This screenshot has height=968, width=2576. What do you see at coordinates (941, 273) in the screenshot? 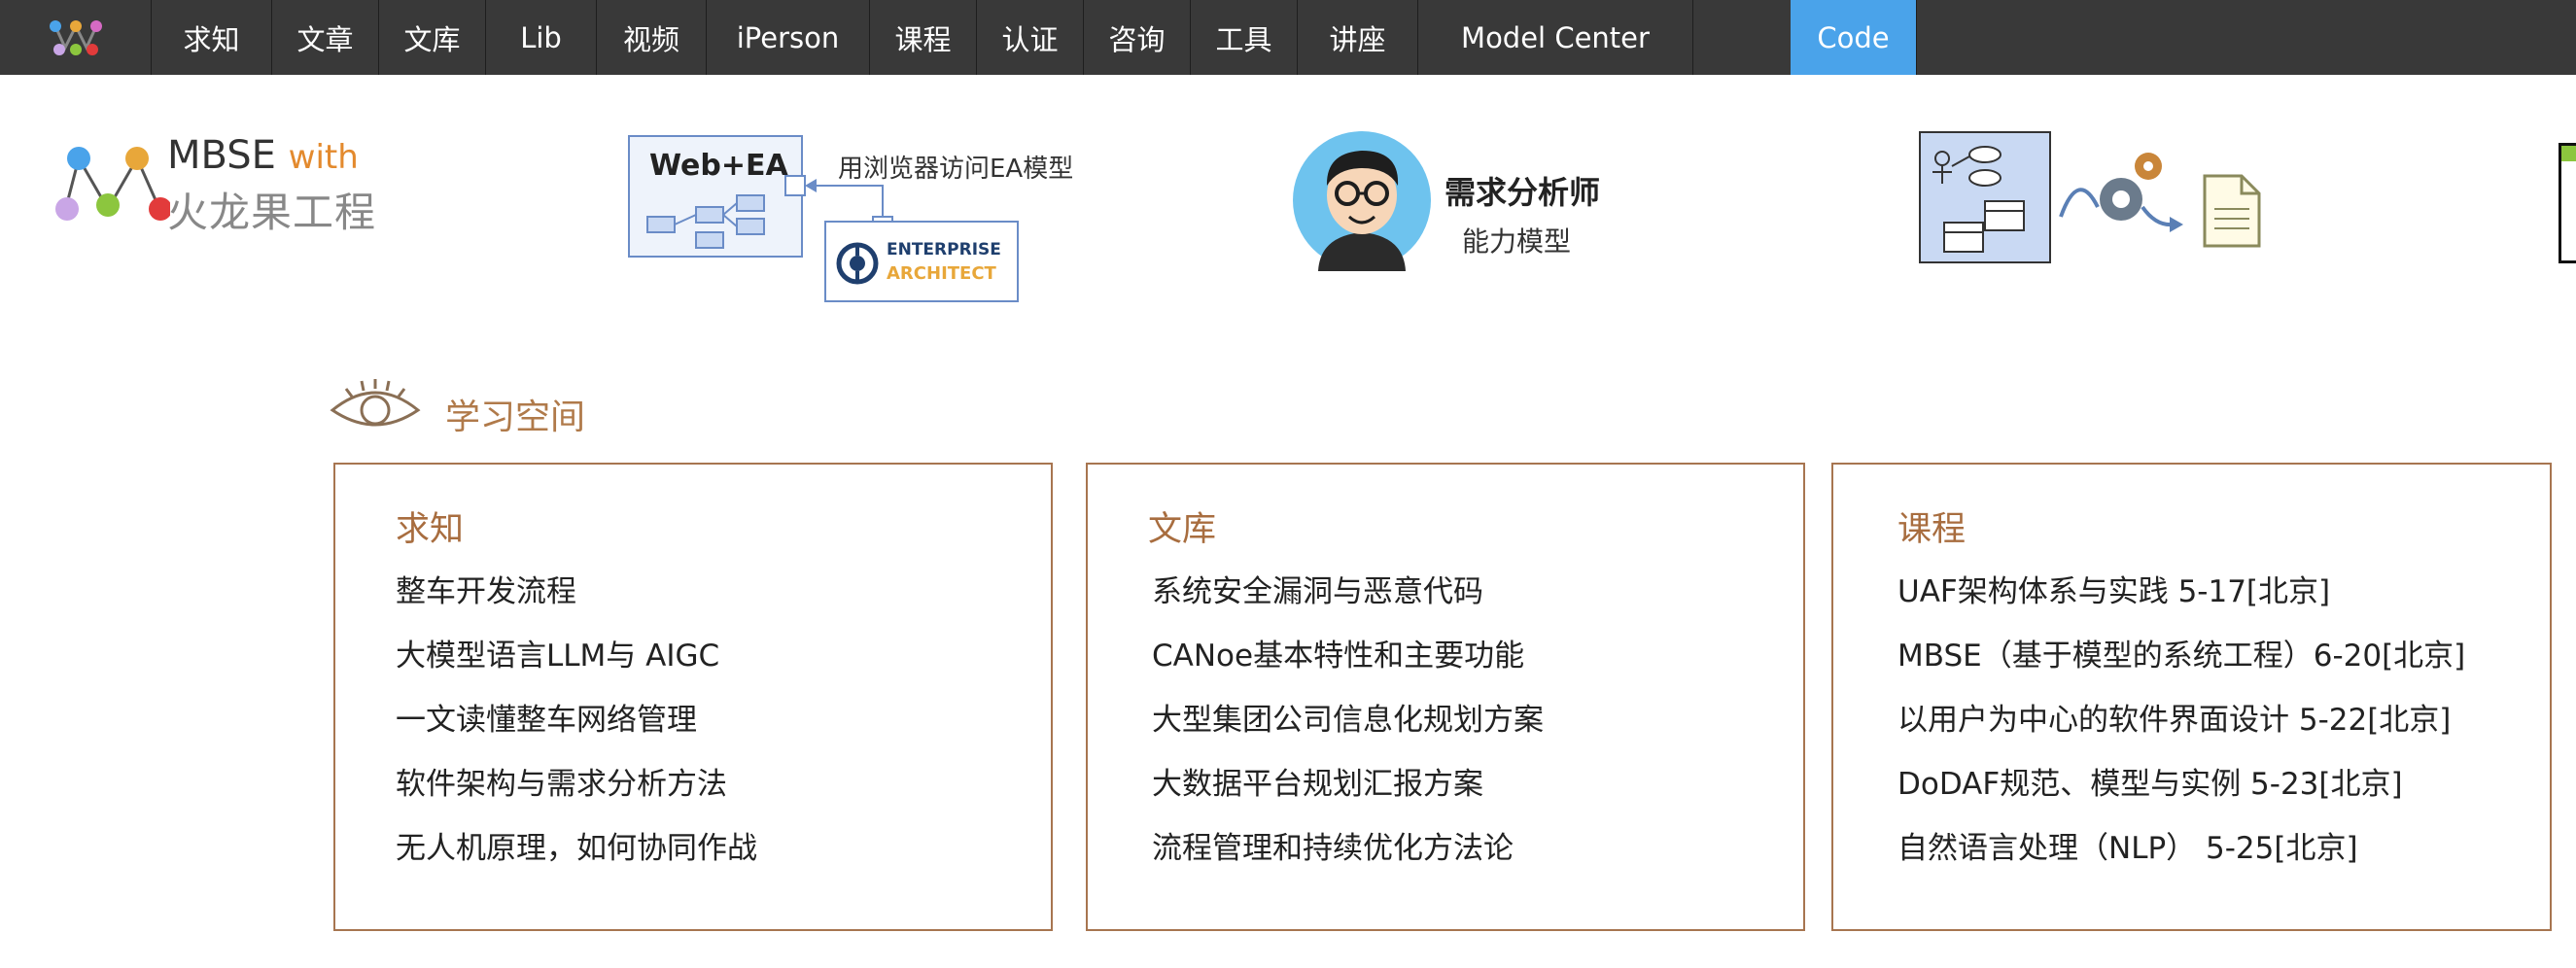
I see `architect-label: ARCHITECT` at bounding box center [941, 273].